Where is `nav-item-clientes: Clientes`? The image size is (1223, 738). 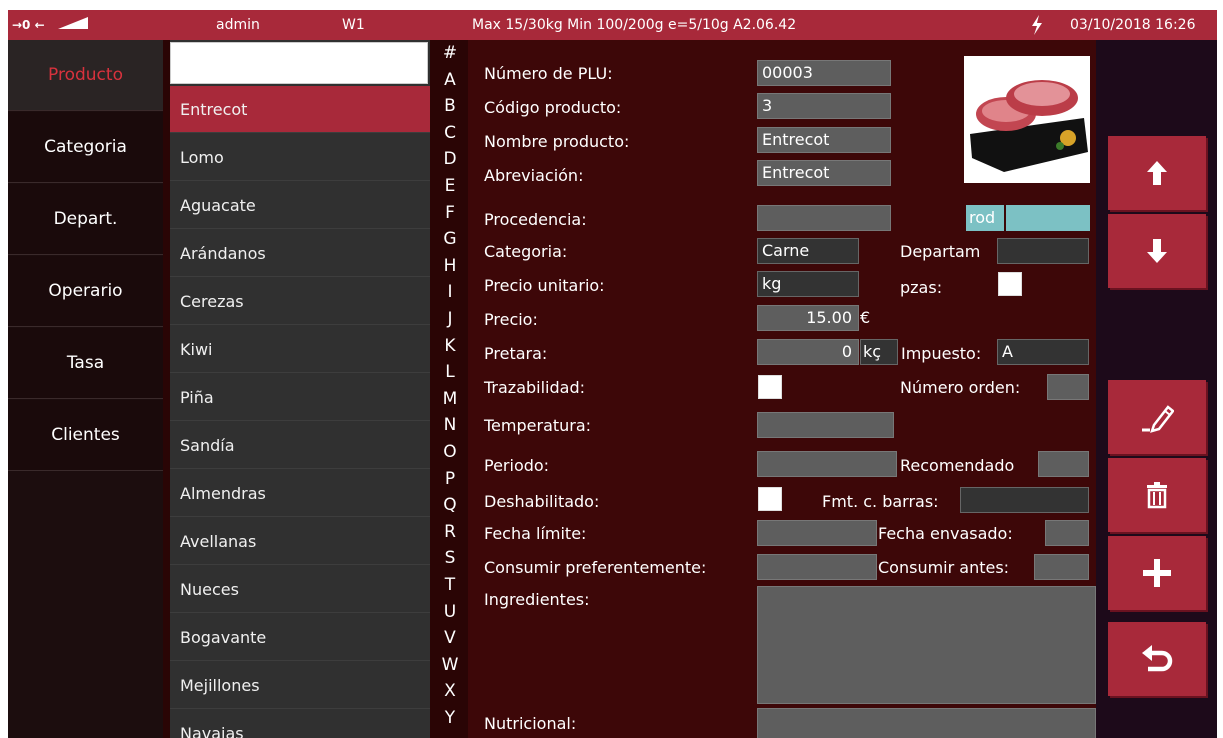 nav-item-clientes: Clientes is located at coordinates (85, 435).